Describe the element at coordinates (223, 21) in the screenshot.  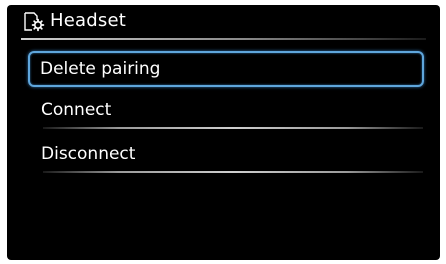
I see `screen-header: Headset` at that location.